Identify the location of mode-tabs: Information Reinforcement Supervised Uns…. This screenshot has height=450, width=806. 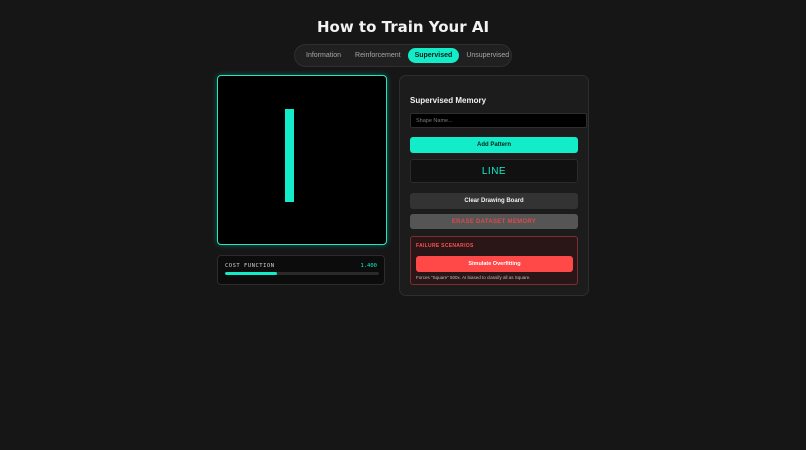
(403, 55).